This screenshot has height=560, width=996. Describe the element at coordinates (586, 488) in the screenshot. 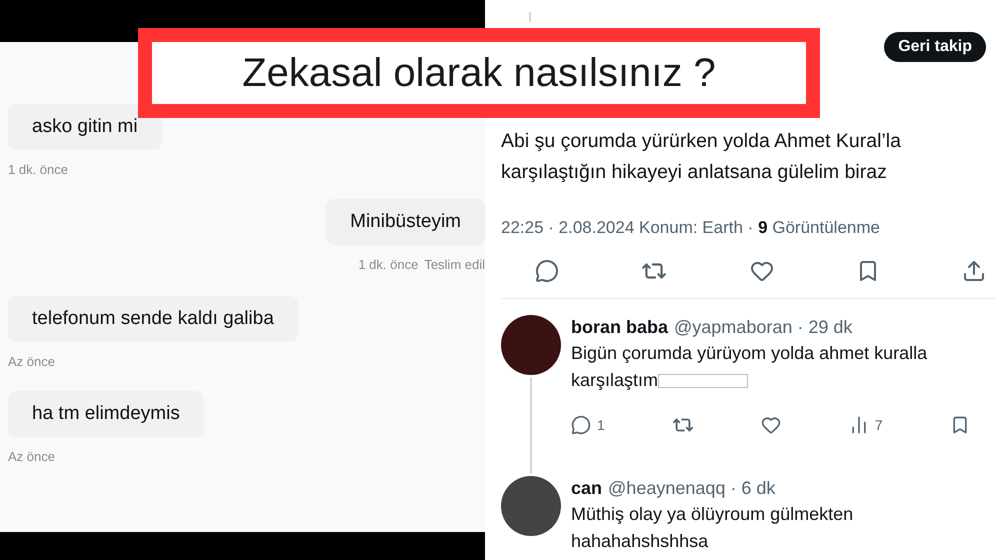

I see `user-name: can` at that location.